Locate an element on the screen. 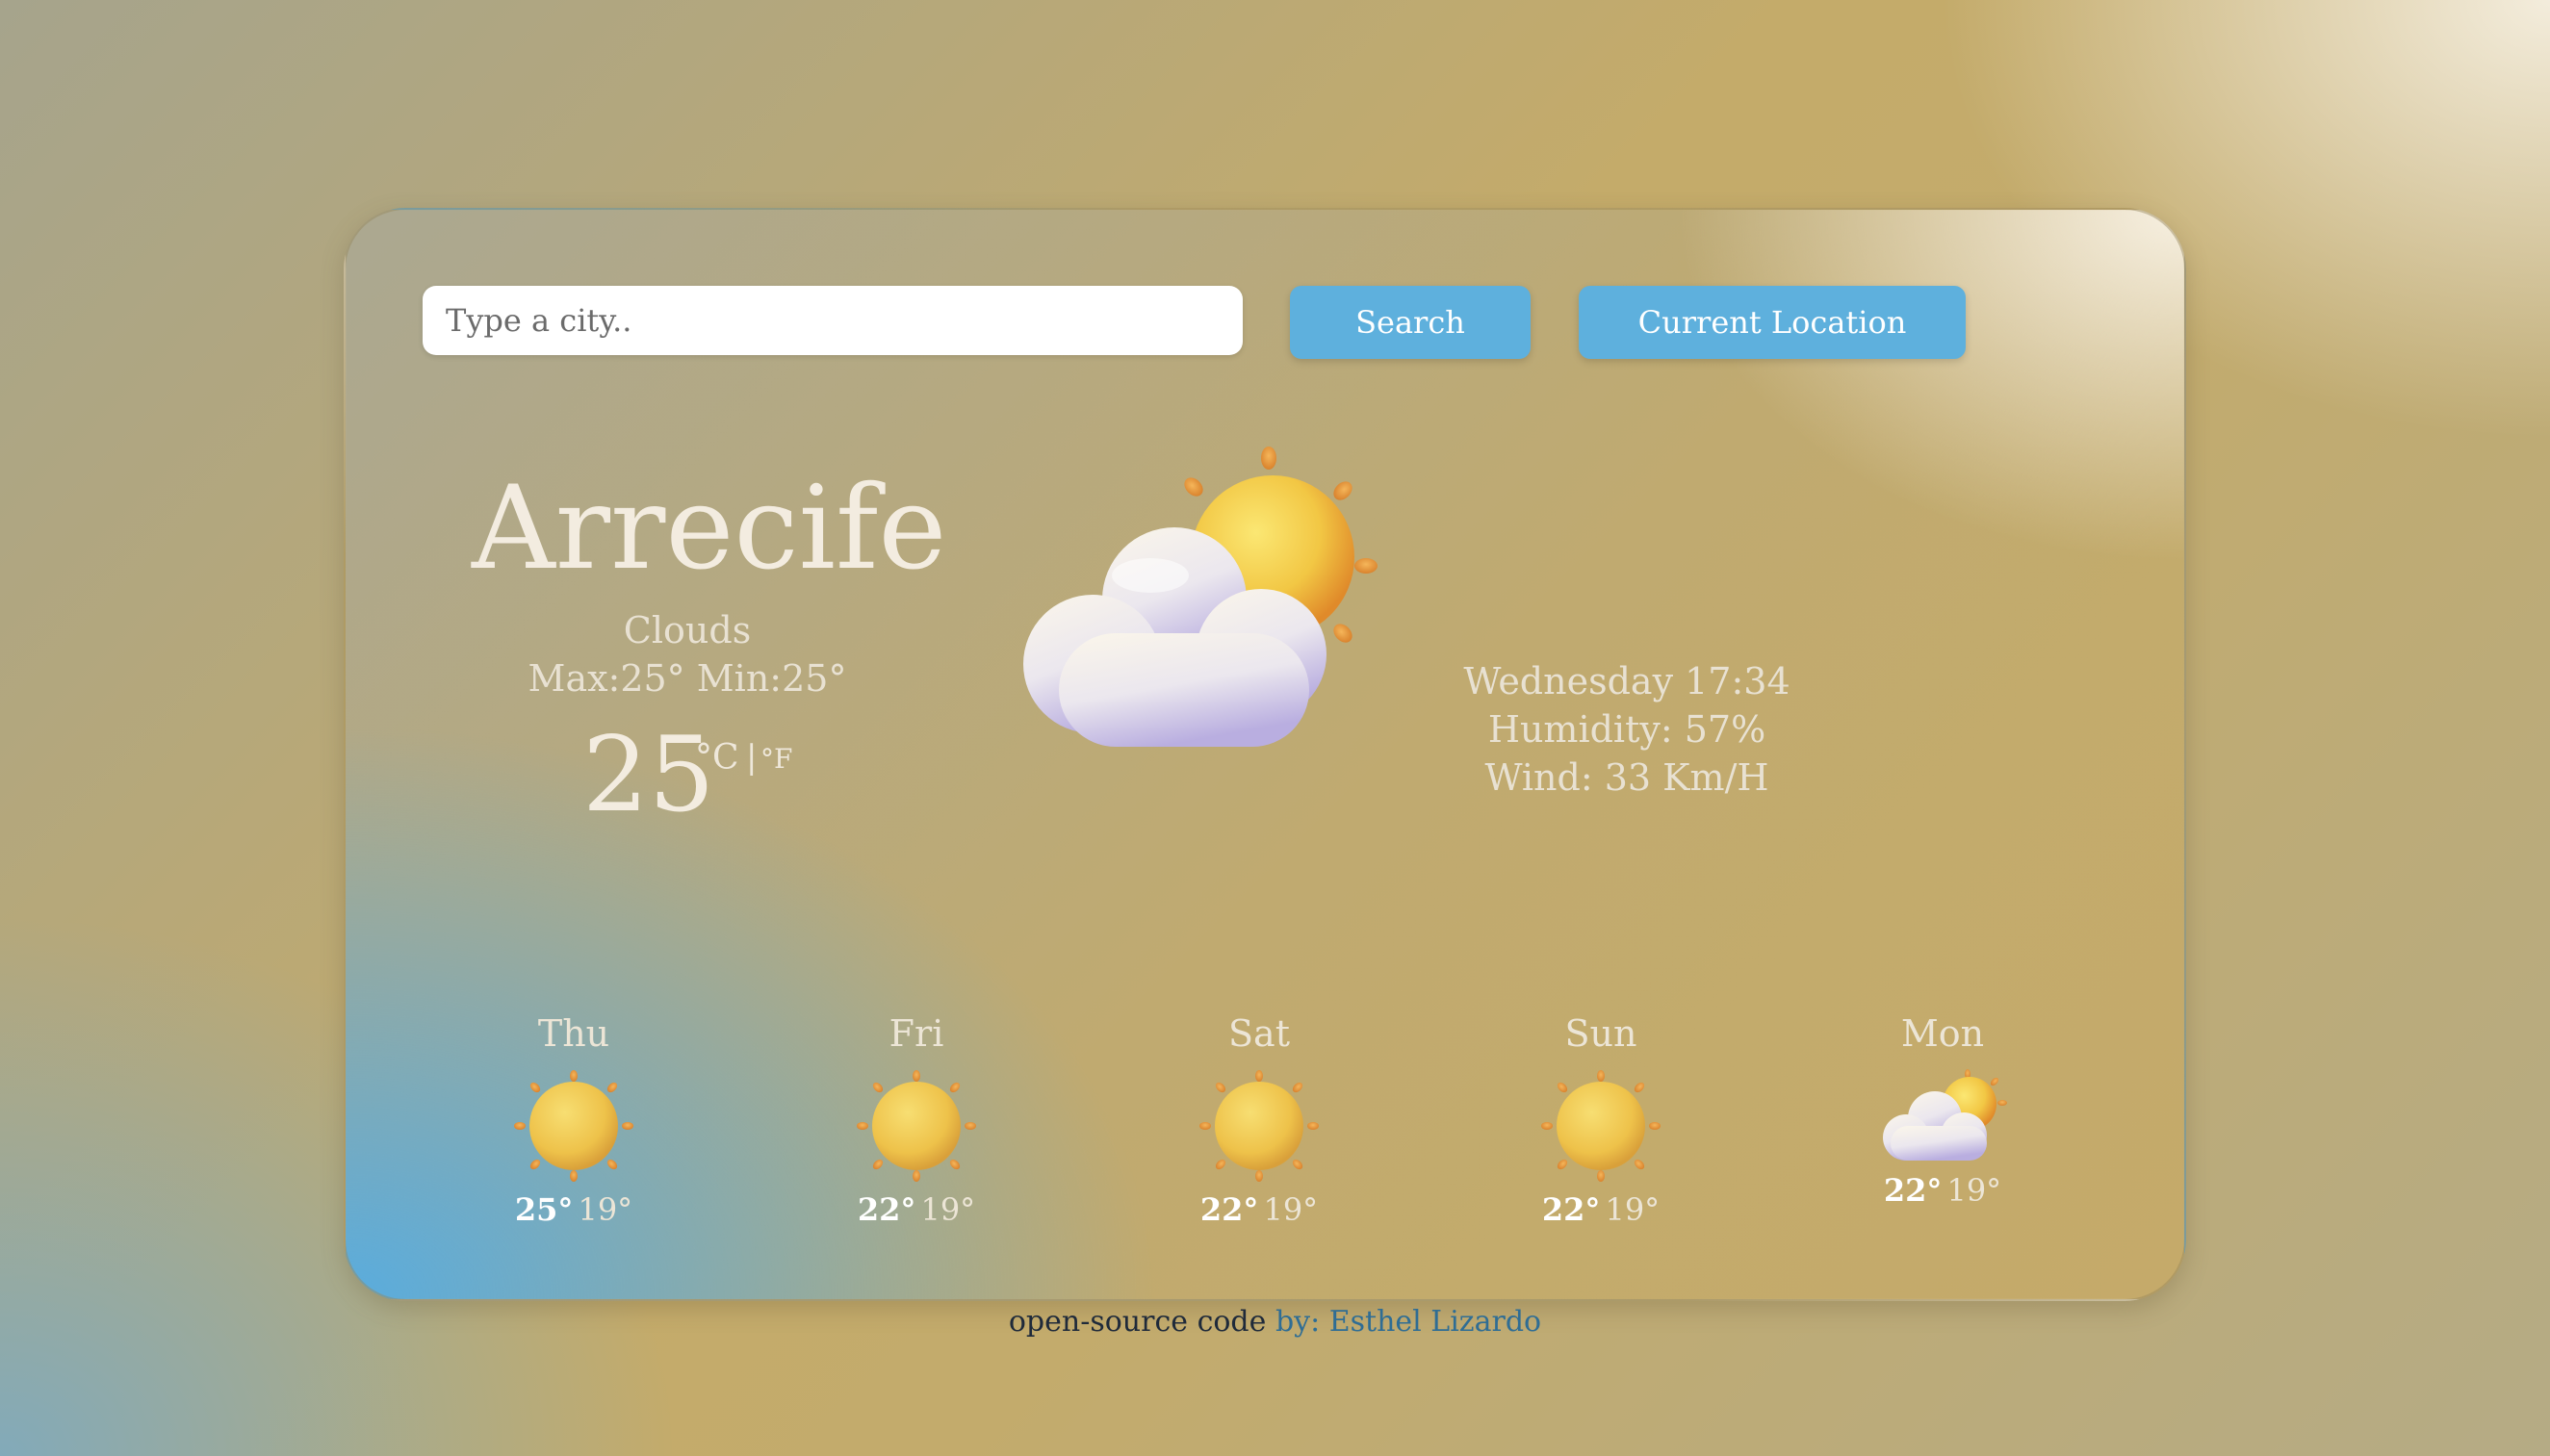  footer: open-source code by: Esthel Lizardo is located at coordinates (1275, 1322).